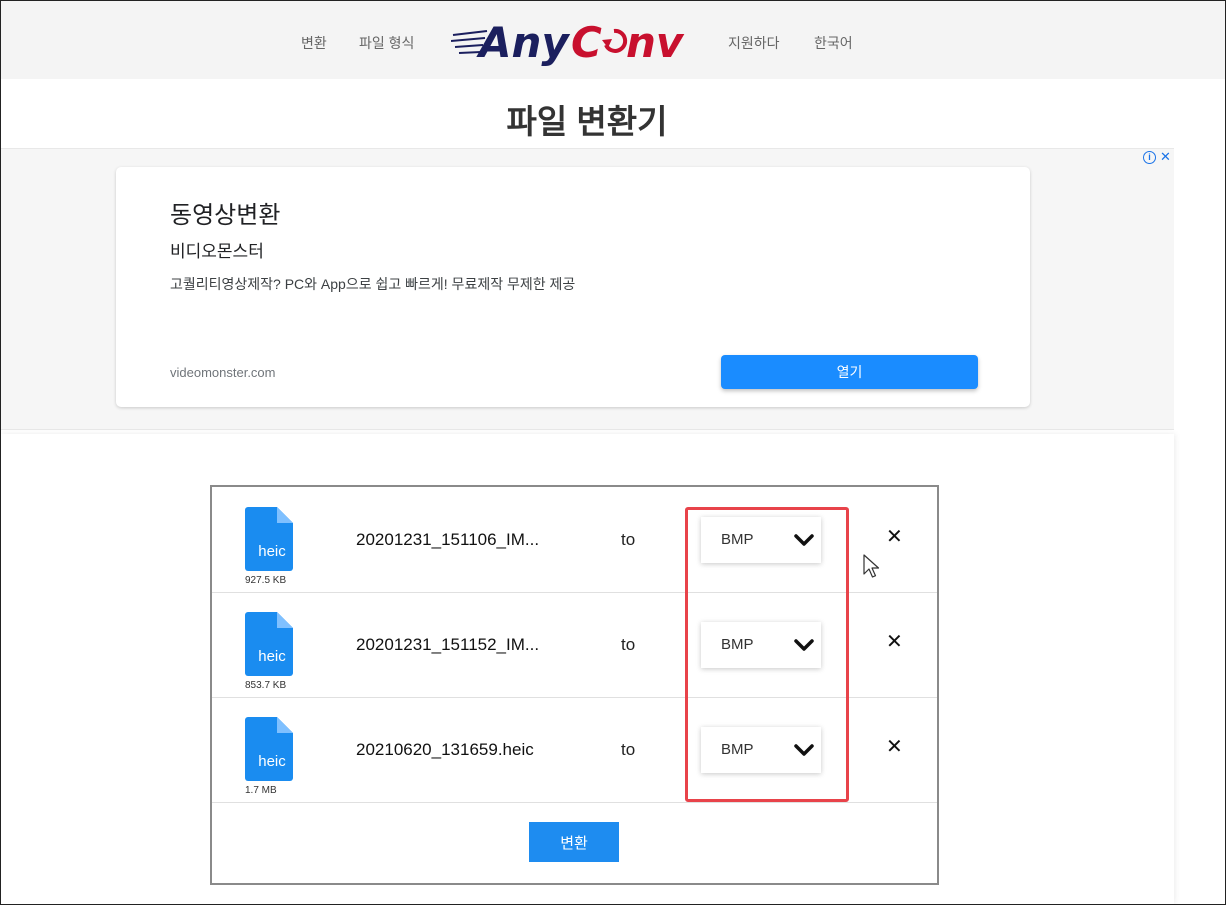 Image resolution: width=1226 pixels, height=905 pixels. Describe the element at coordinates (833, 43) in the screenshot. I see `nav-language-link: 한국어` at that location.